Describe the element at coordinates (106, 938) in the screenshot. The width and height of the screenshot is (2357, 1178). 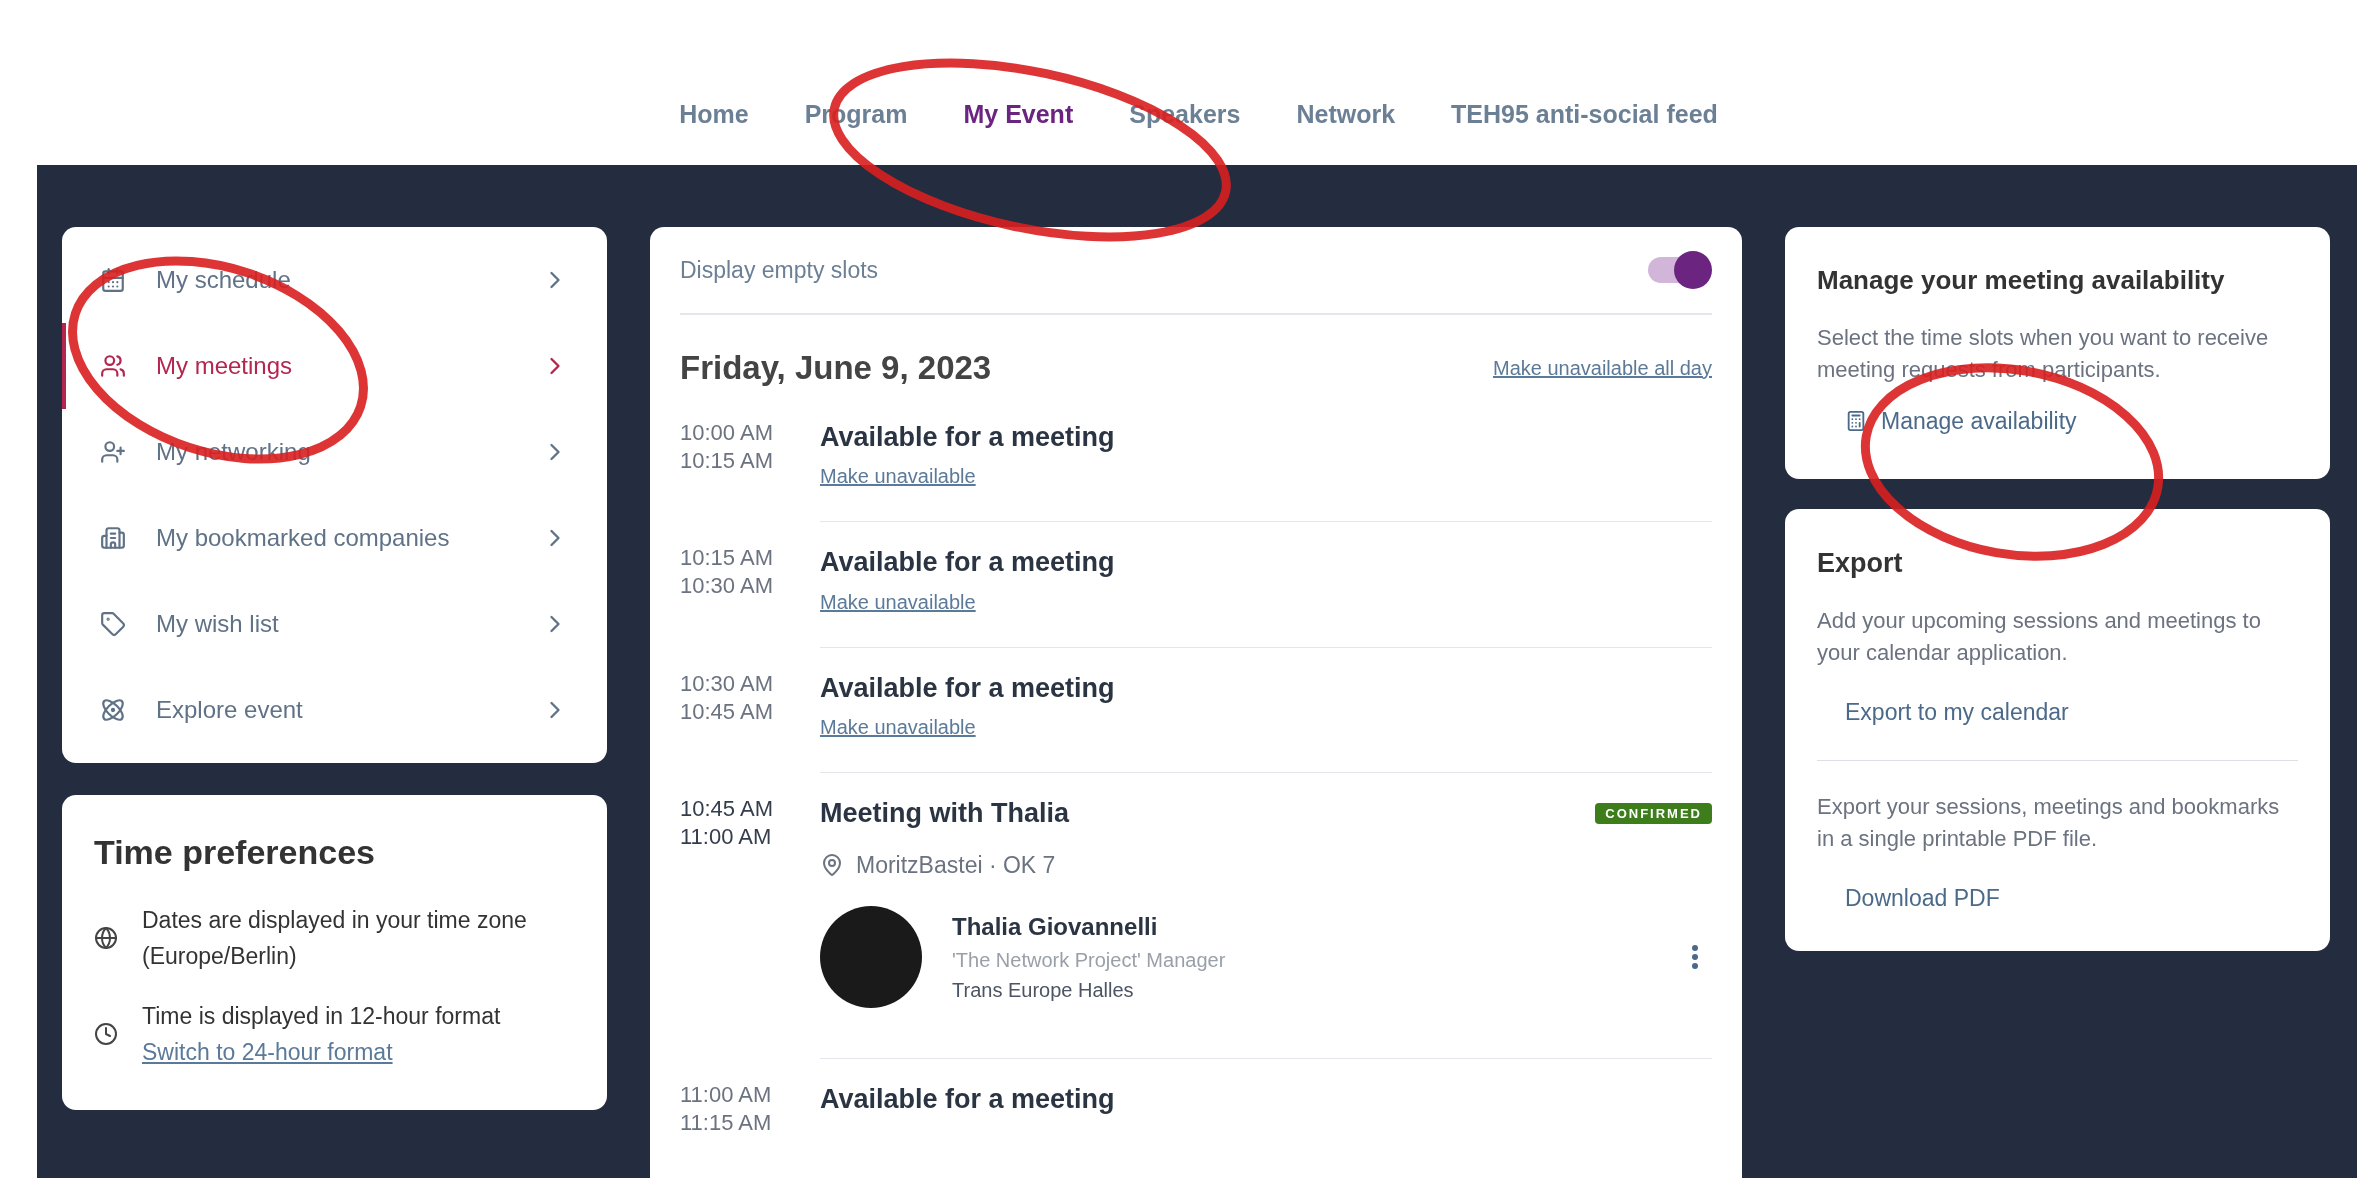
I see `globe-icon` at that location.